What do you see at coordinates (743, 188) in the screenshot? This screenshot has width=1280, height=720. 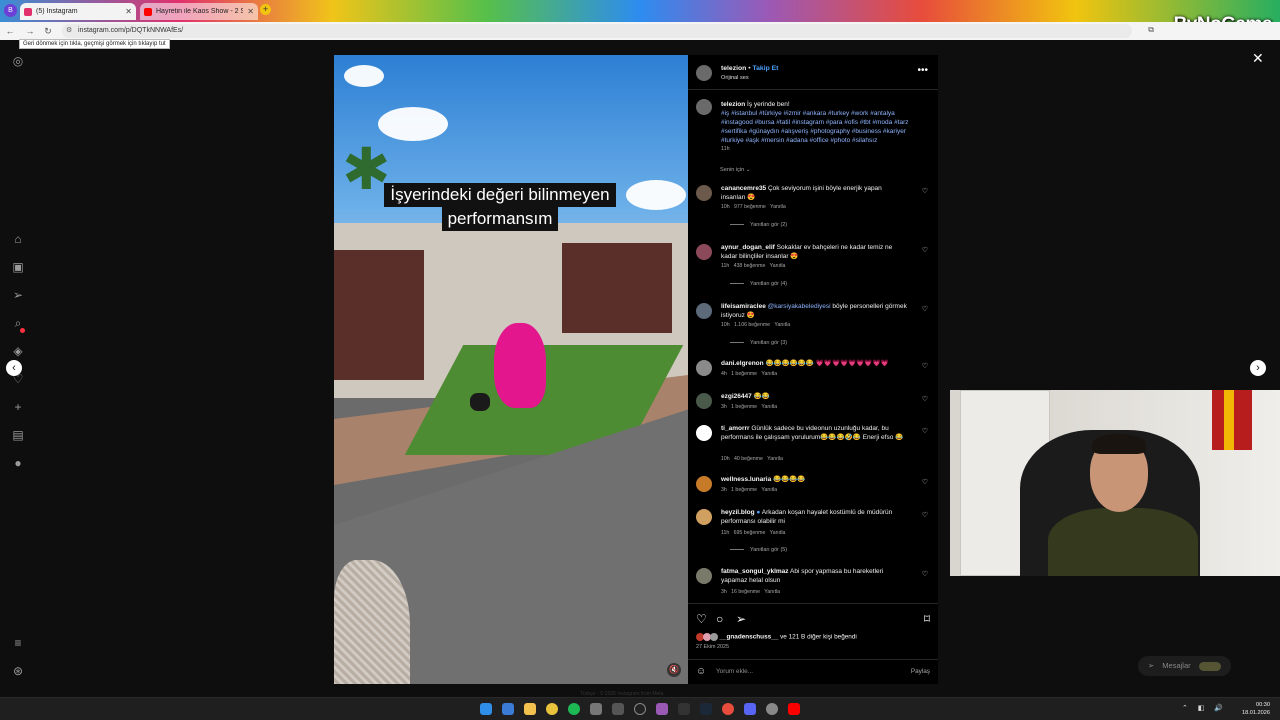 I see `comment-username: canancemre35` at bounding box center [743, 188].